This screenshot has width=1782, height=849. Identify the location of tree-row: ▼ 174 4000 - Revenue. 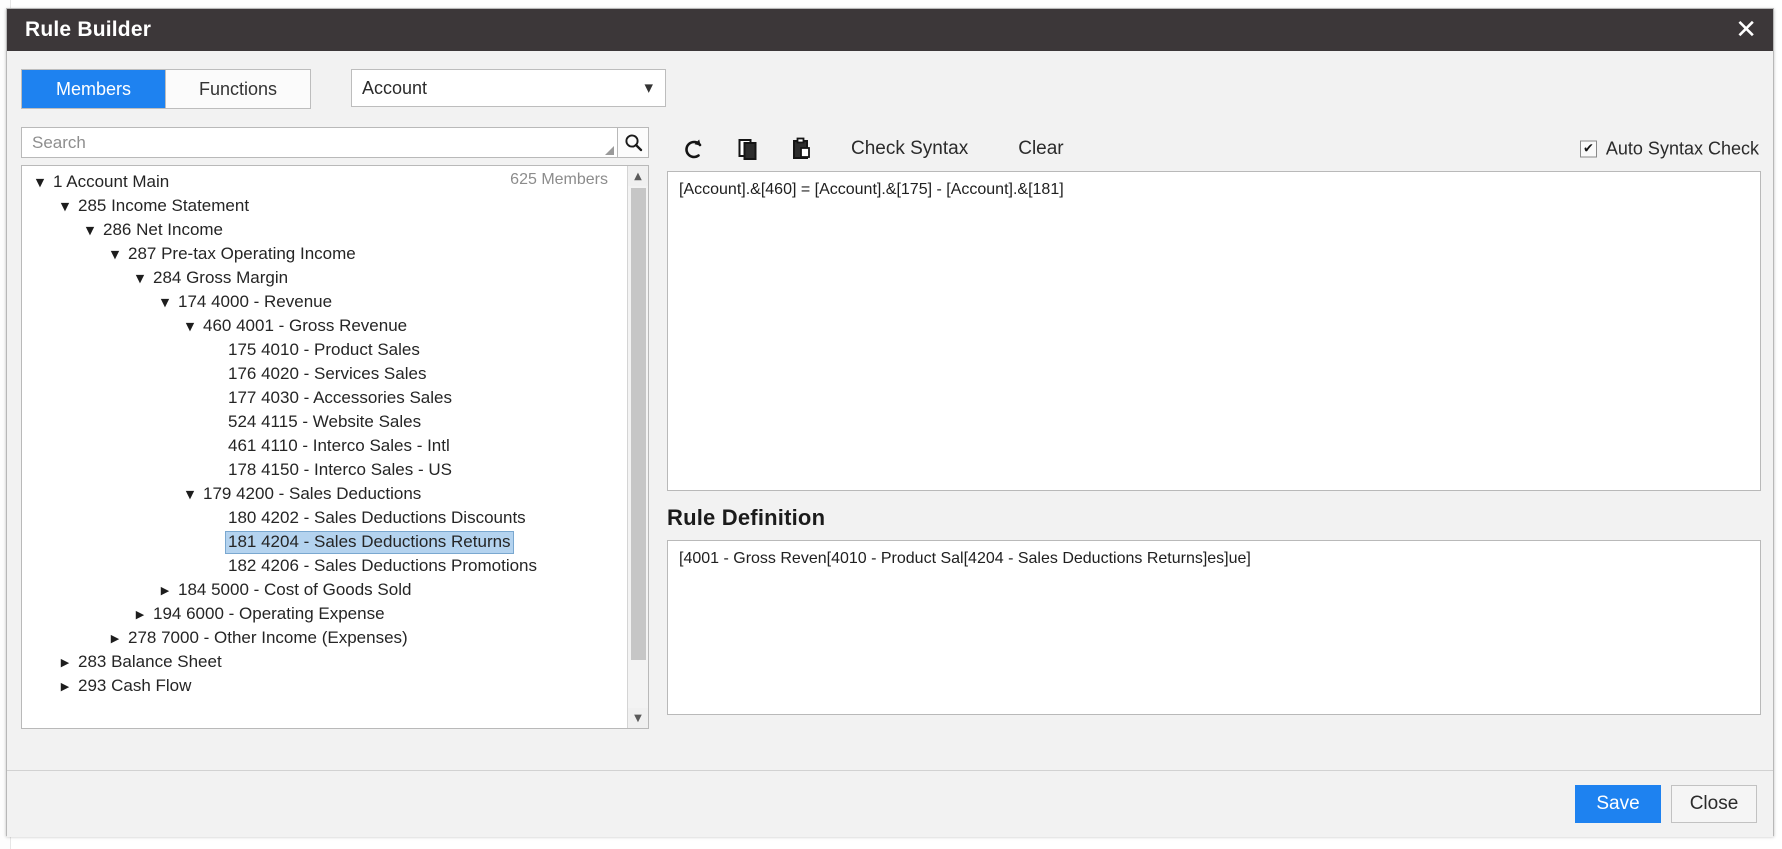
(318, 302).